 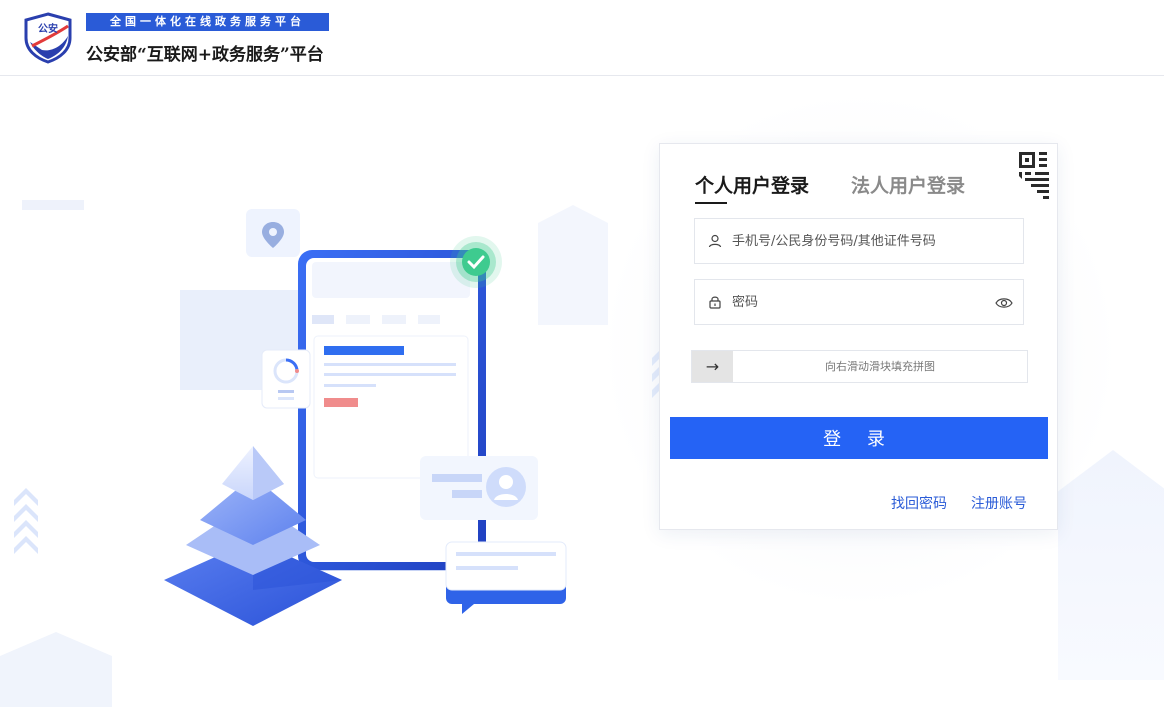 What do you see at coordinates (1022, 179) in the screenshot?
I see `qr-code-login-icon` at bounding box center [1022, 179].